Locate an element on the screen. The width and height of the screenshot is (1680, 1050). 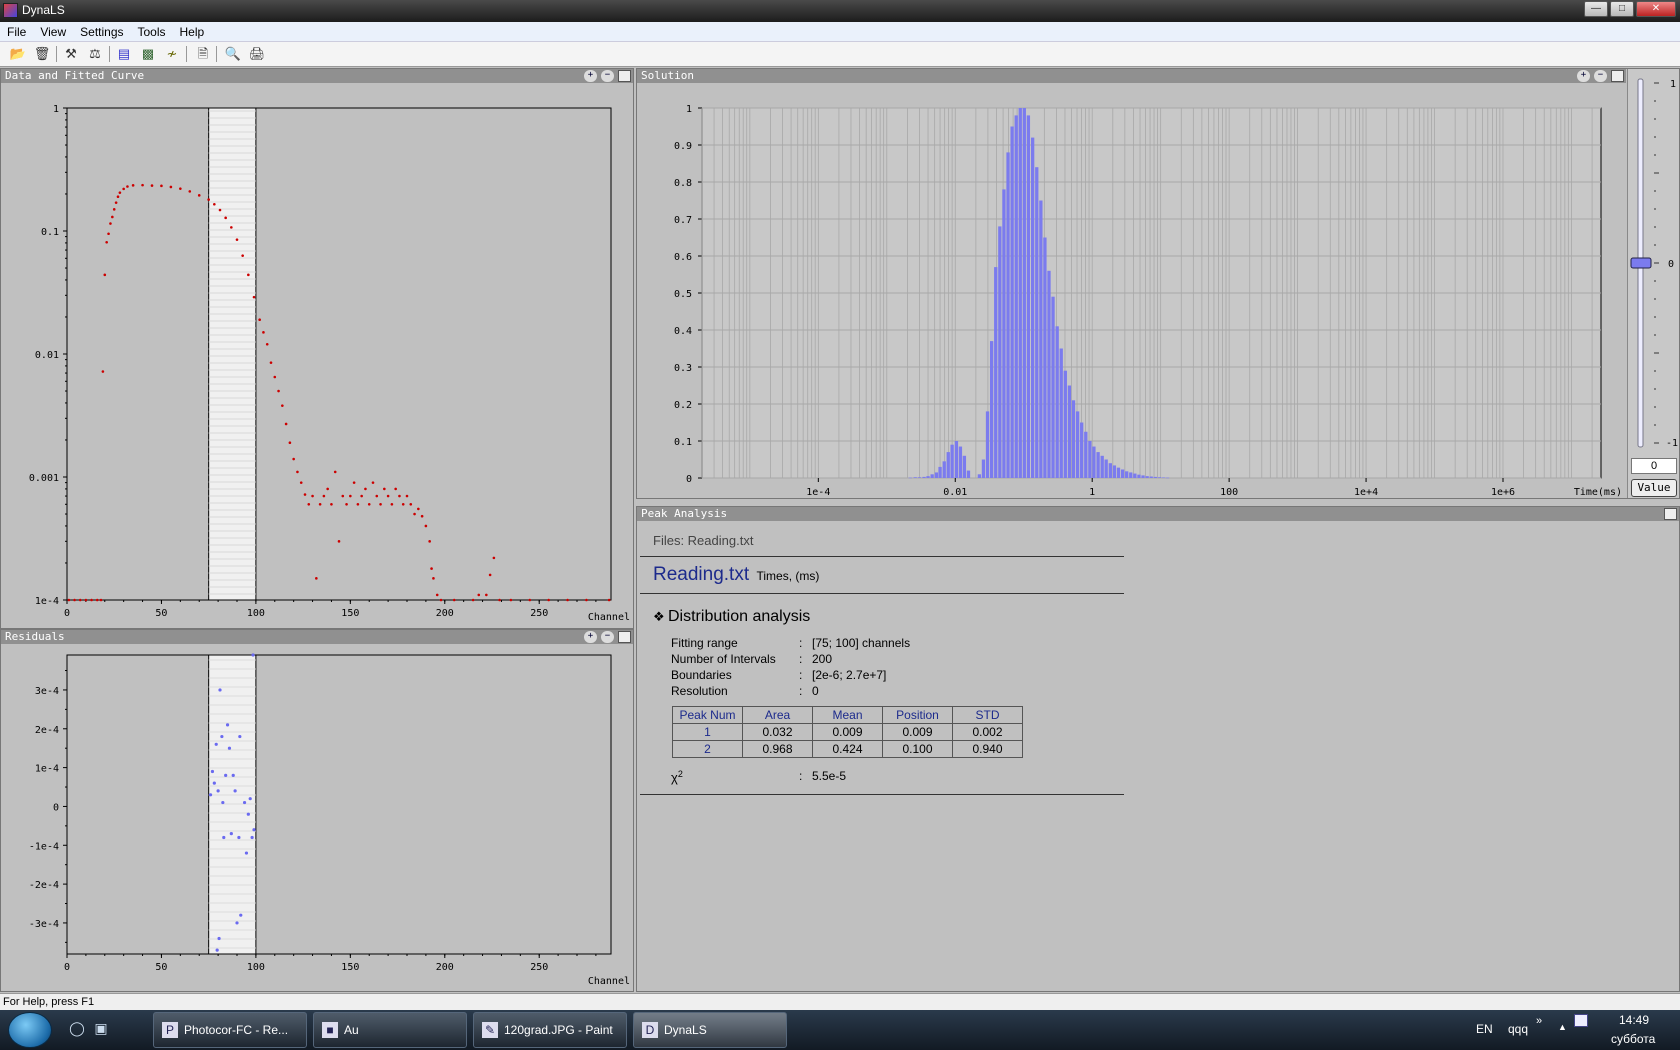
y-tick-label: 0.01 is located at coordinates (47, 355).